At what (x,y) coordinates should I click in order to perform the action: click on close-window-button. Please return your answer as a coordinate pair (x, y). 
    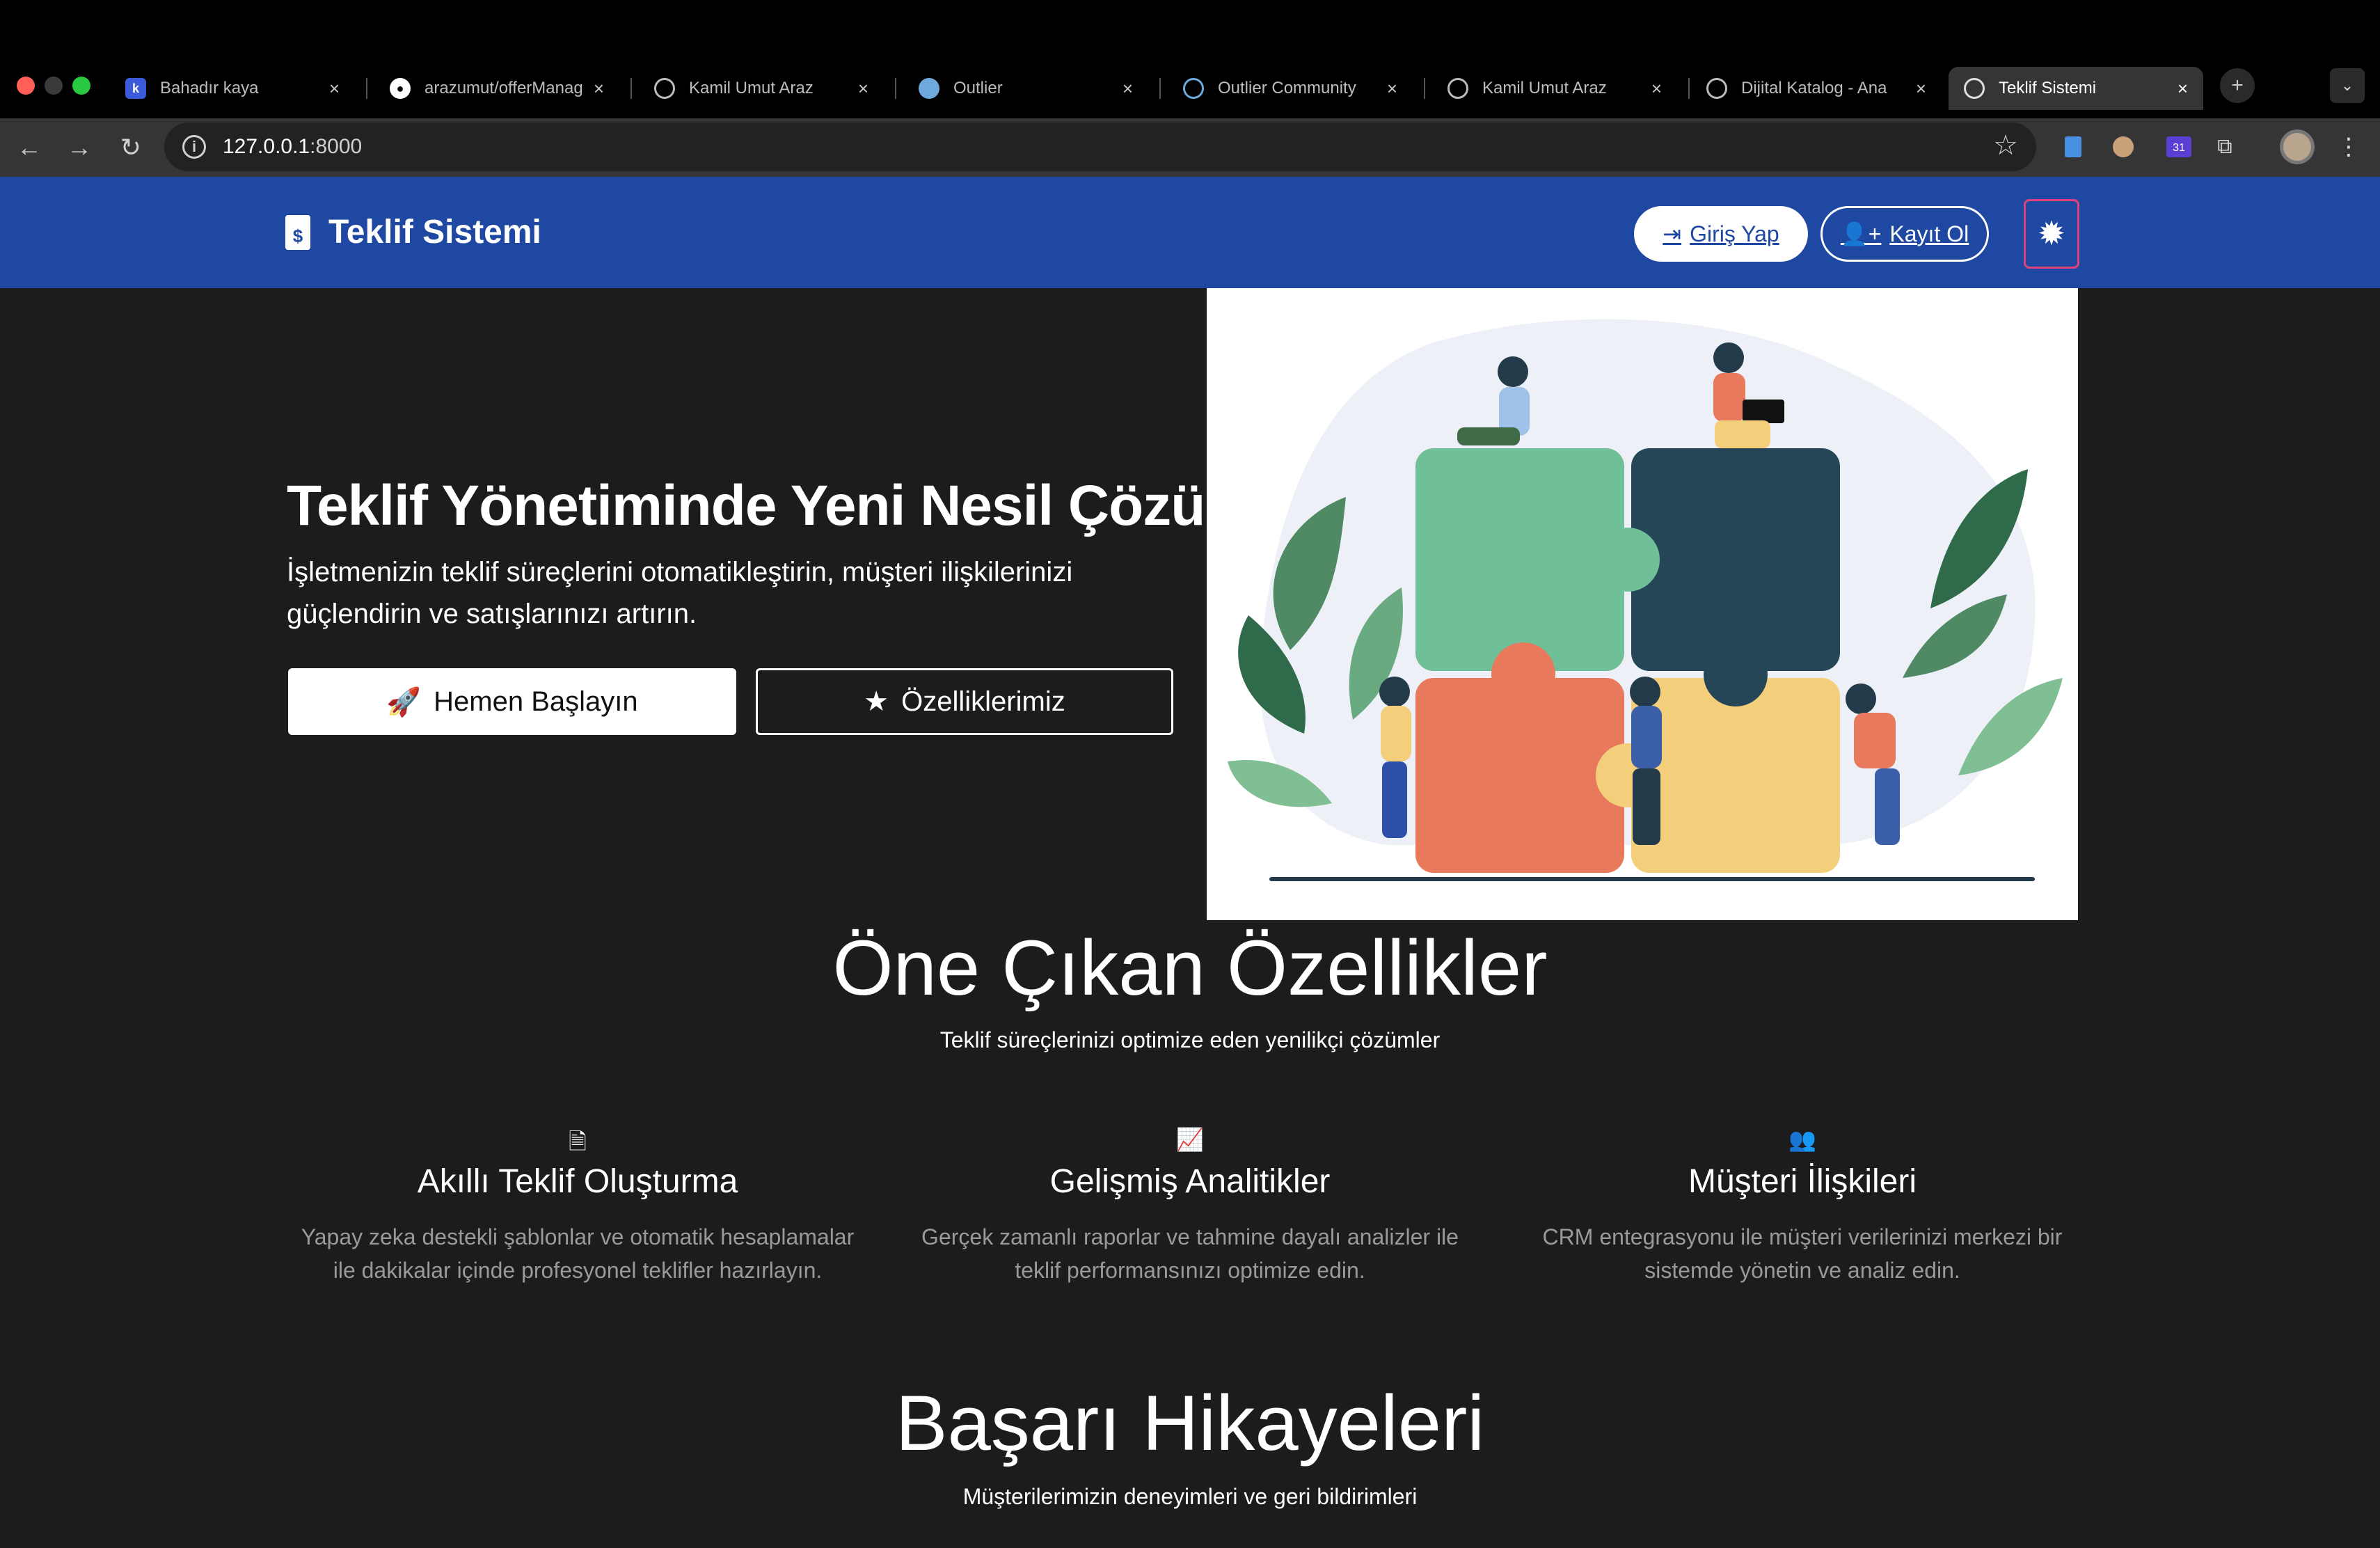
    Looking at the image, I should click on (26, 86).